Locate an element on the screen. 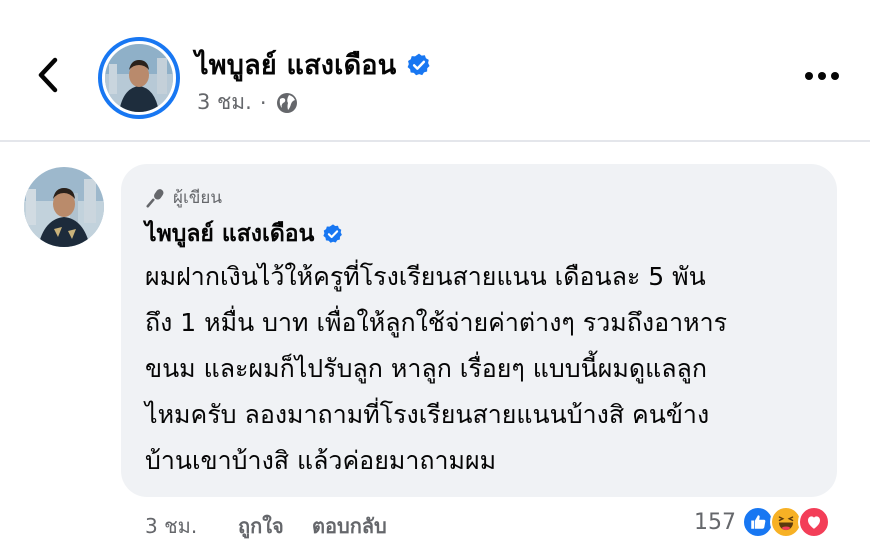 The height and width of the screenshot is (557, 870). more-options-button is located at coordinates (822, 76).